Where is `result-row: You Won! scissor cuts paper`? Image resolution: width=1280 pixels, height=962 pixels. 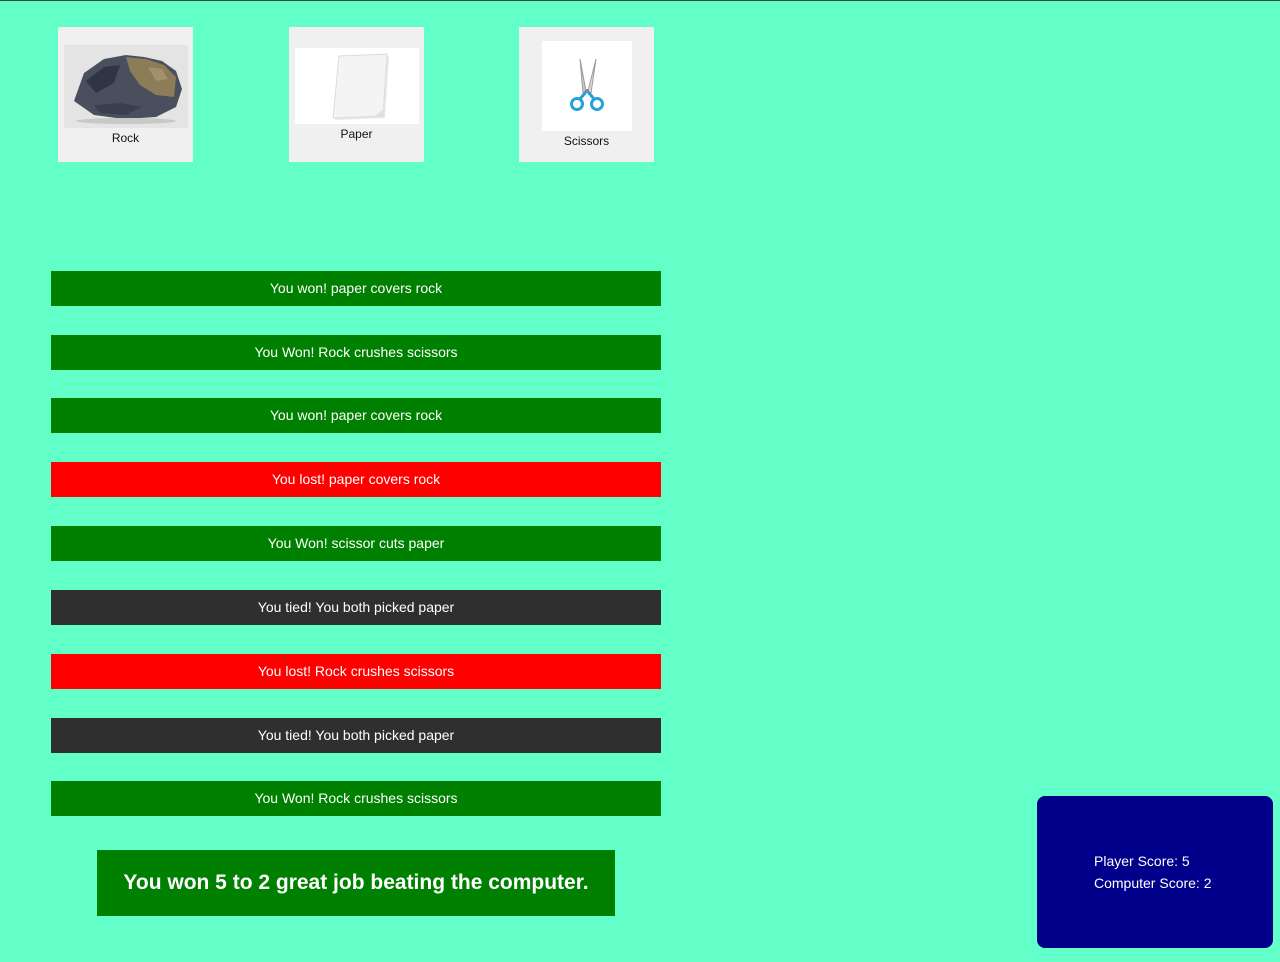
result-row: You Won! scissor cuts paper is located at coordinates (356, 543).